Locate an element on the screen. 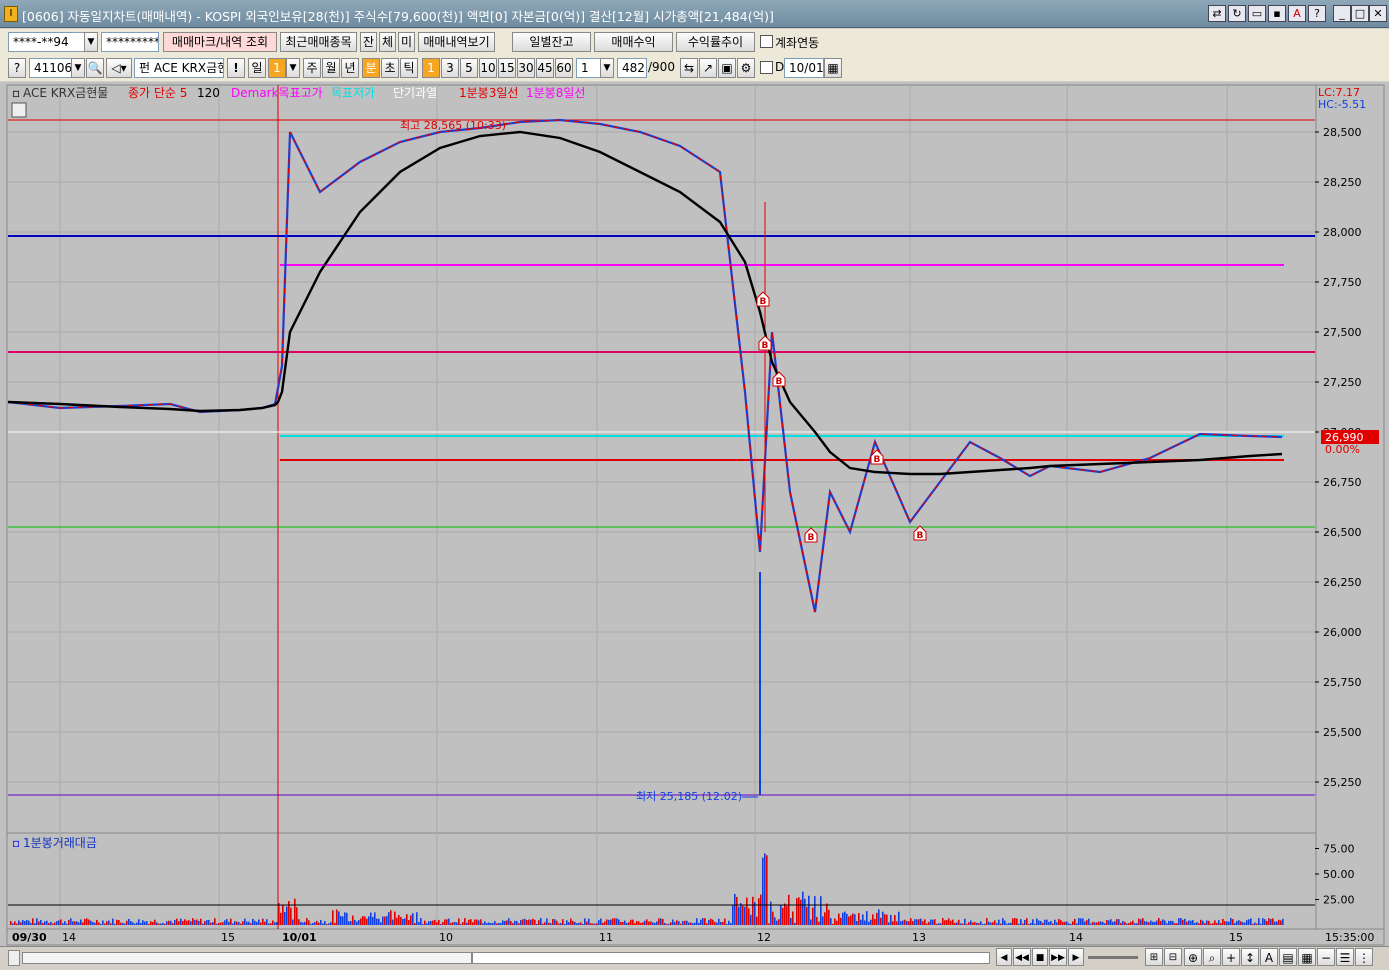  stock-name-field: 펀 ACE KRX금현물 is located at coordinates (179, 68).